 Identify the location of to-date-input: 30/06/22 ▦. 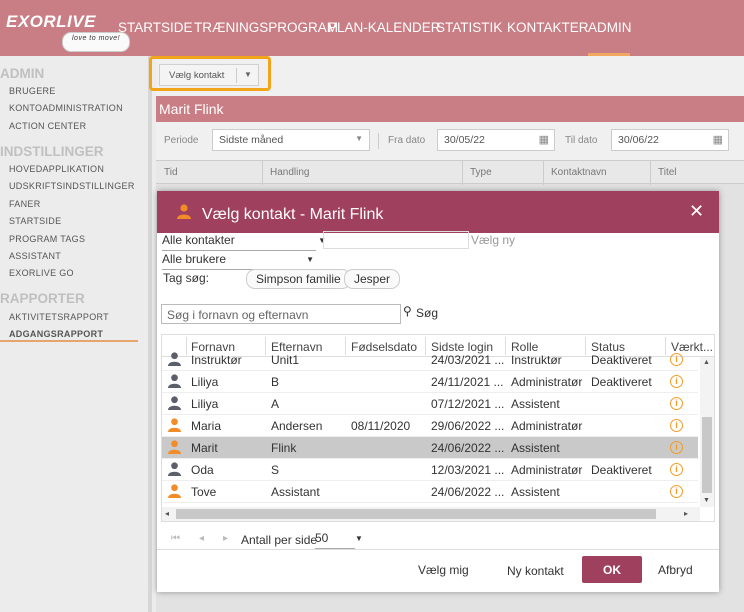
(670, 140).